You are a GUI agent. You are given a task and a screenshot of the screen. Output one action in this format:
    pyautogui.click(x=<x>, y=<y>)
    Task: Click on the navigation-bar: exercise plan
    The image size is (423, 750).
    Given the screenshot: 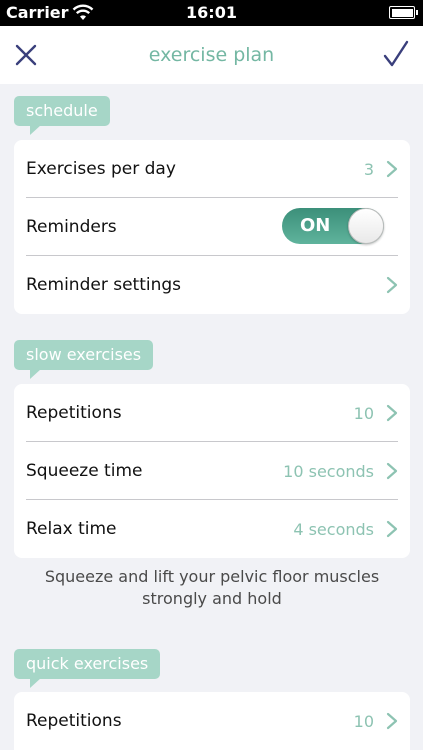 What is the action you would take?
    pyautogui.click(x=211, y=55)
    